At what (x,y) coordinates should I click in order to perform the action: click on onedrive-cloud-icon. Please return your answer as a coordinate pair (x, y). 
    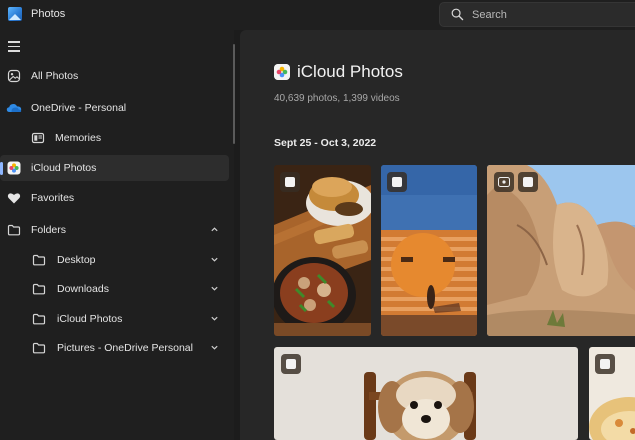
    Looking at the image, I should click on (14, 108).